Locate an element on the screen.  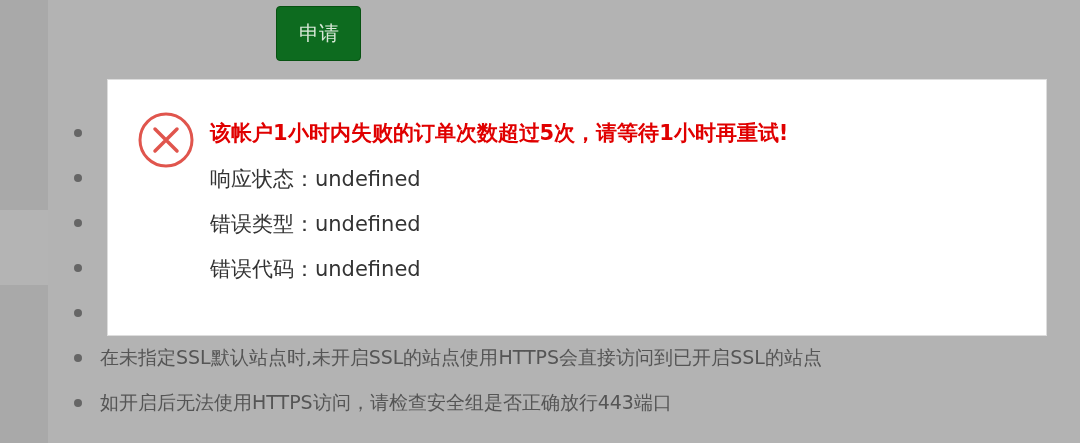
apply-button: 申请 is located at coordinates (318, 33).